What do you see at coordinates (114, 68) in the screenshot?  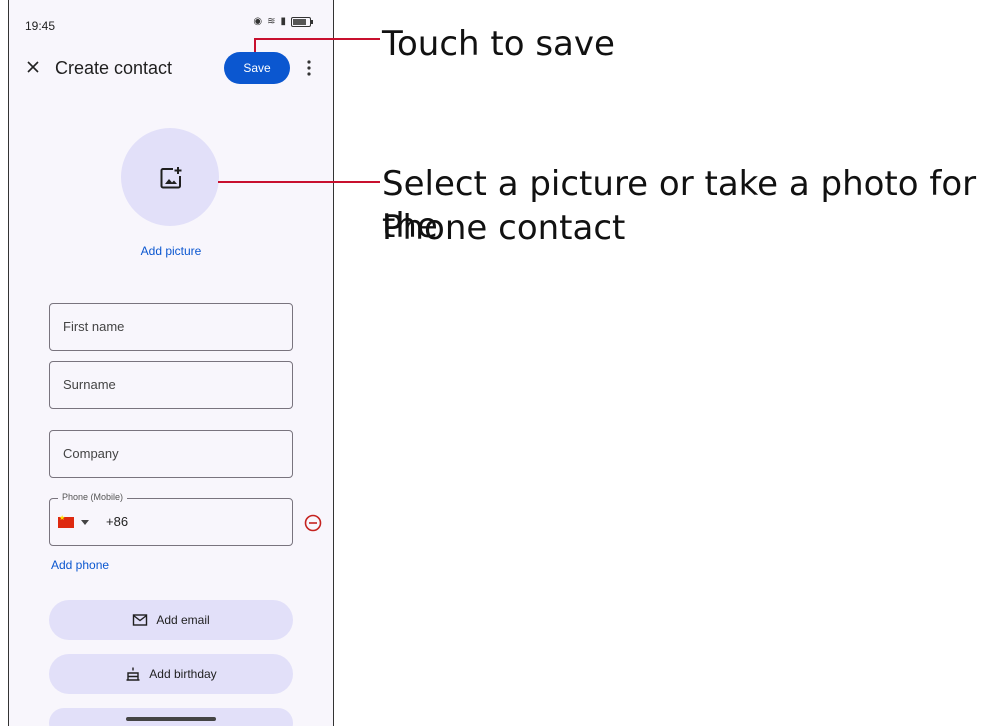 I see `page-title: Create contact` at bounding box center [114, 68].